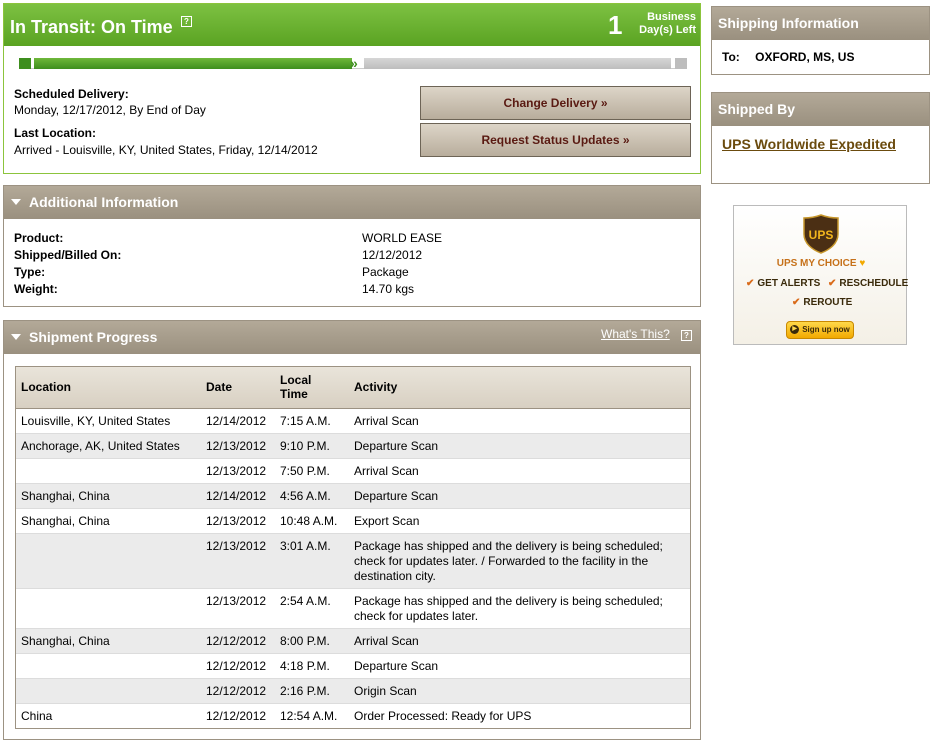 The width and height of the screenshot is (934, 751). What do you see at coordinates (671, 17) in the screenshot?
I see `days-left-label-line1: Business` at bounding box center [671, 17].